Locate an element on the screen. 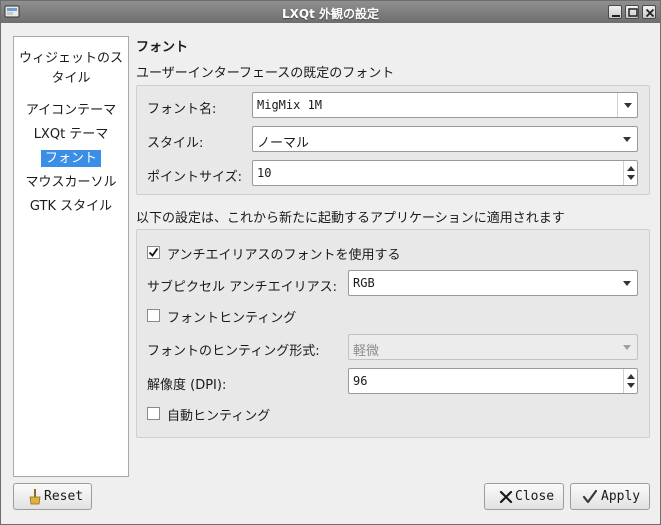 The height and width of the screenshot is (525, 661). sidebar-item-label: アイコンテーマ is located at coordinates (71, 110).